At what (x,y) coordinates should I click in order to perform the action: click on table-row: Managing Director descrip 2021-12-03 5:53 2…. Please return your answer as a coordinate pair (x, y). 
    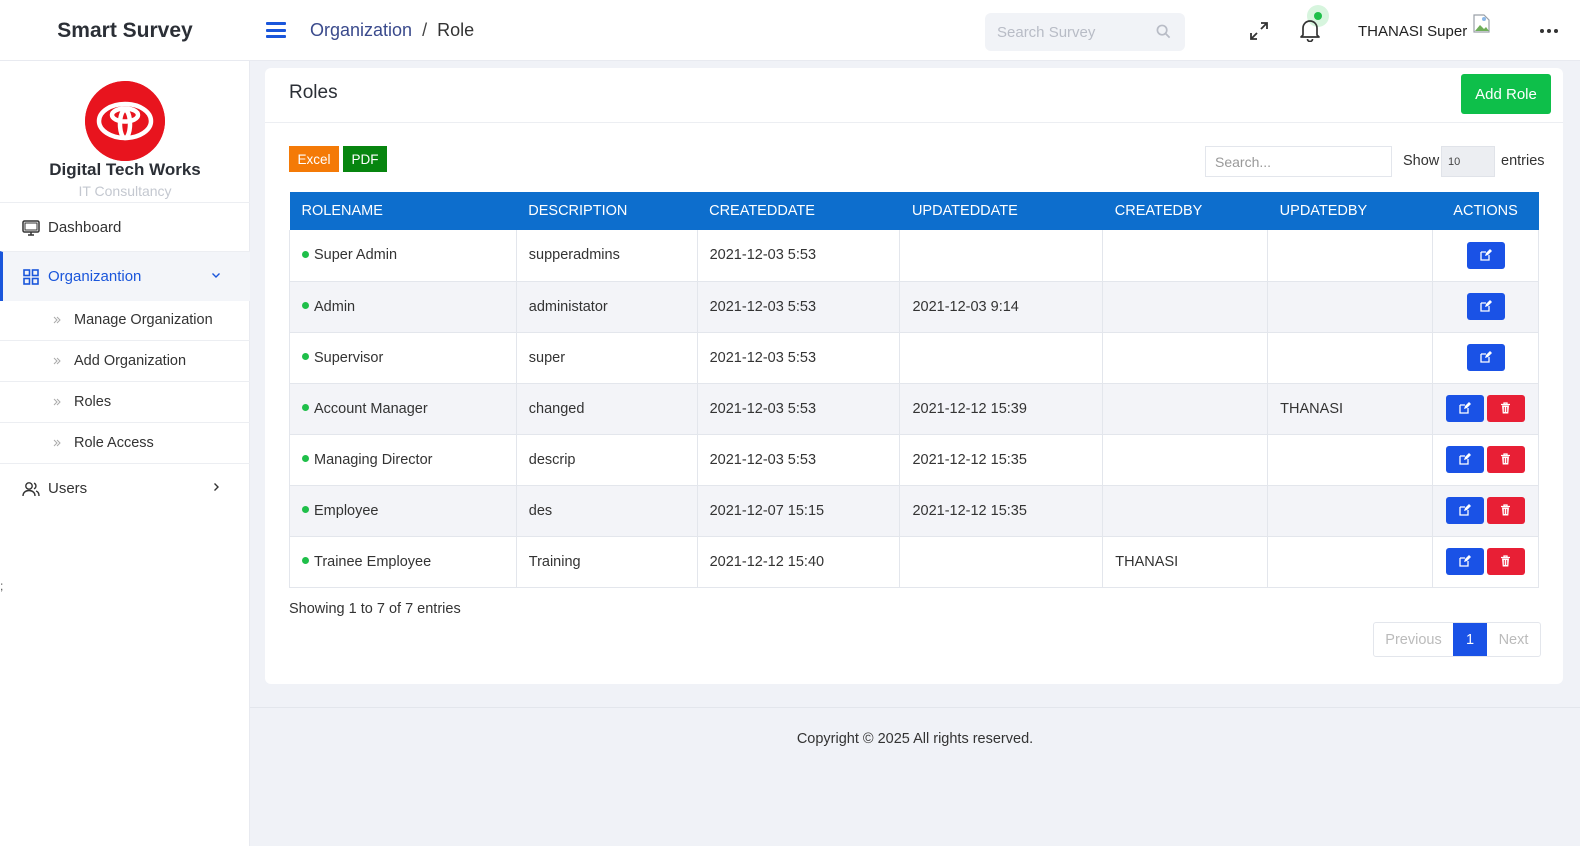
    Looking at the image, I should click on (914, 459).